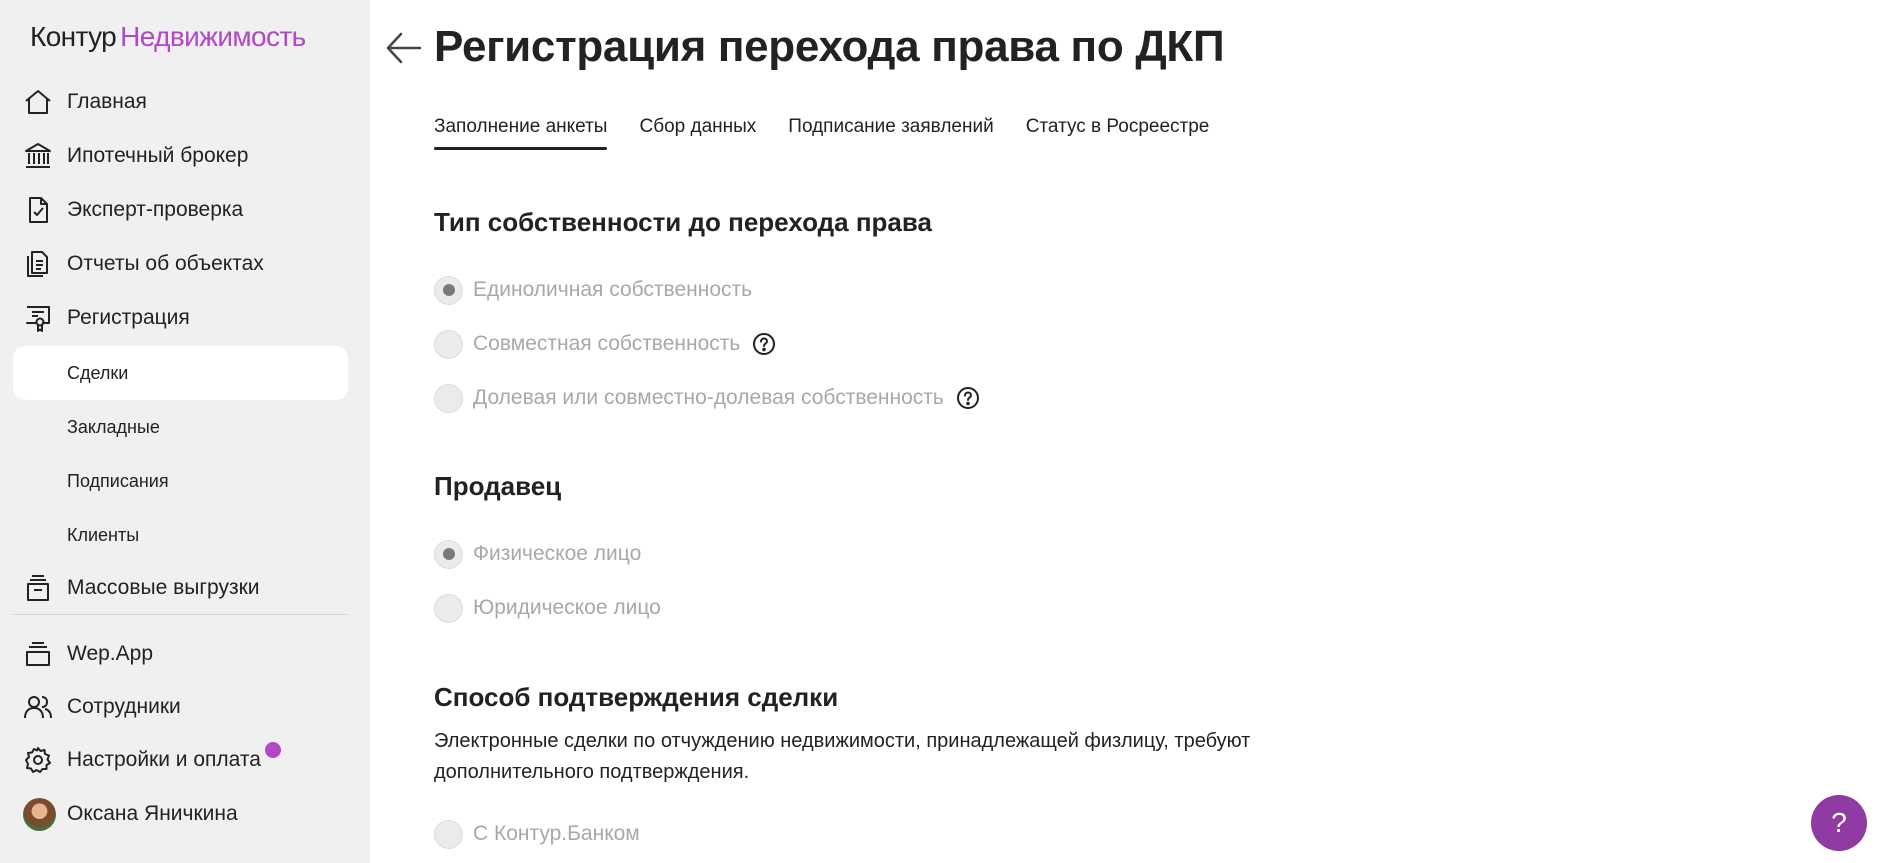 This screenshot has height=863, width=1883. I want to click on sidebar-item-expert-check: Эксперт-проверка, so click(180, 210).